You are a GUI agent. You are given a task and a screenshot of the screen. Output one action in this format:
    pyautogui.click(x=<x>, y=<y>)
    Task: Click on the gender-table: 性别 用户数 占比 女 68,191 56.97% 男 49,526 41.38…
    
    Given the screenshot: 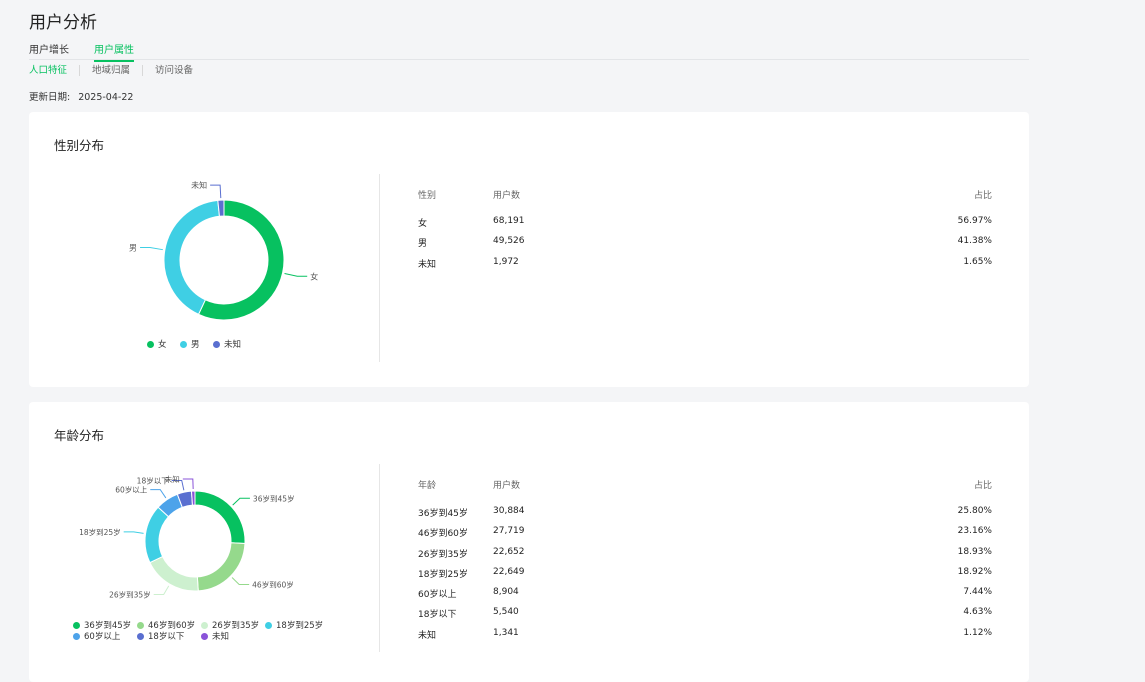 What is the action you would take?
    pyautogui.click(x=705, y=233)
    